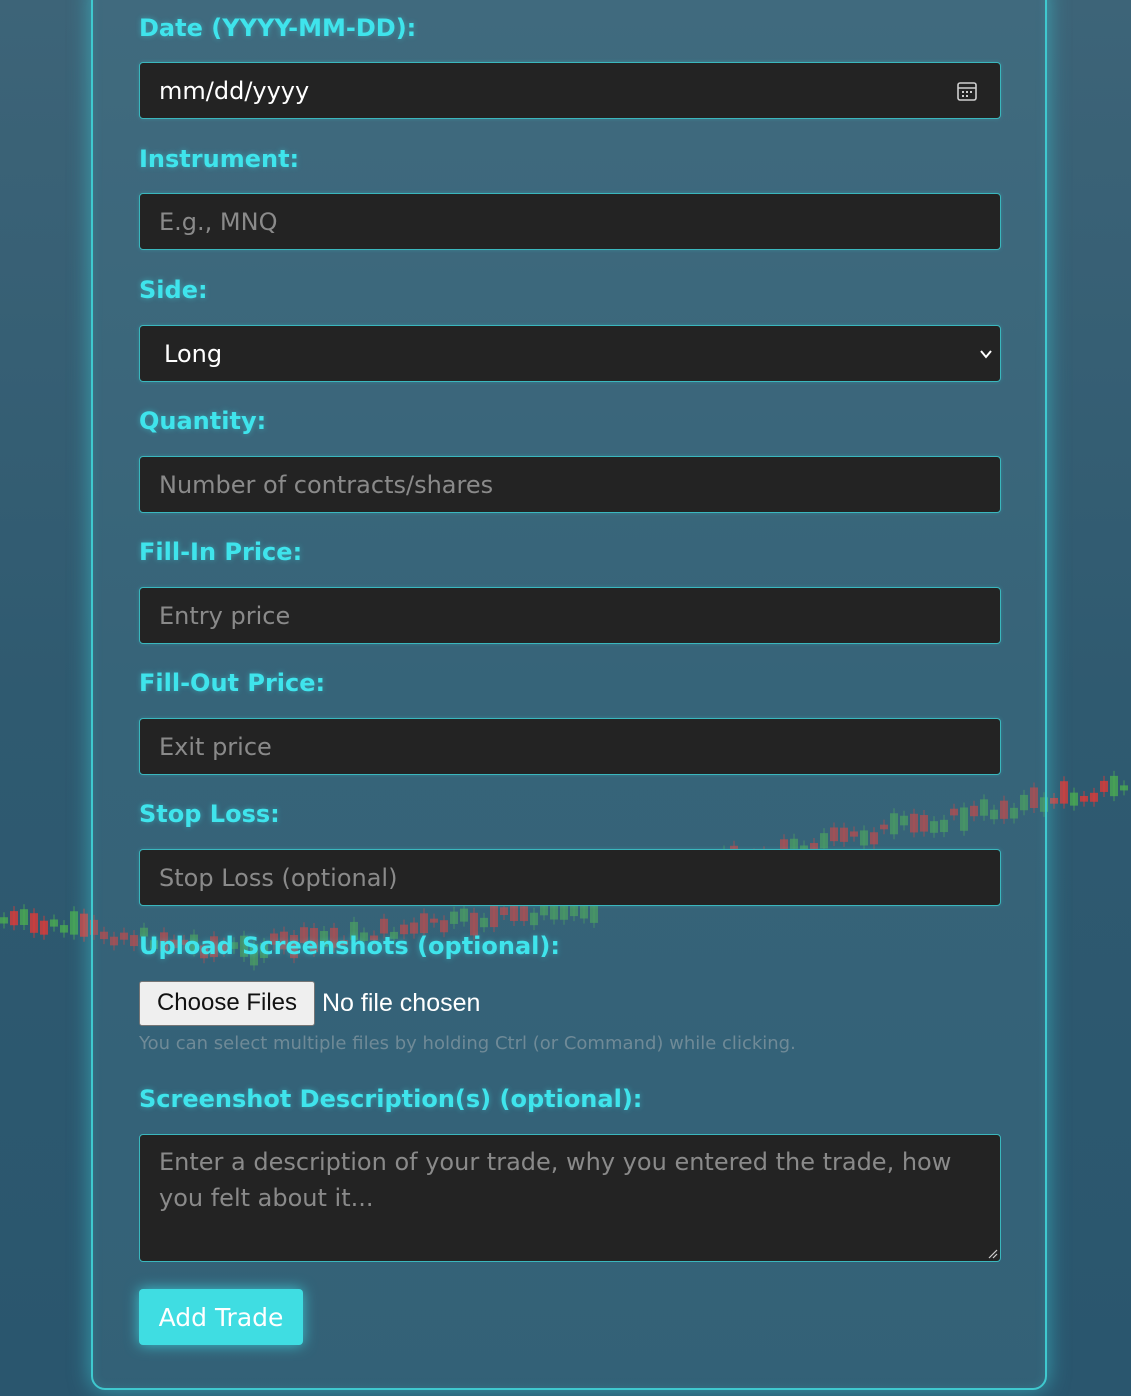  What do you see at coordinates (570, 877) in the screenshot?
I see `stop-loss-input: Stop Loss (optional)` at bounding box center [570, 877].